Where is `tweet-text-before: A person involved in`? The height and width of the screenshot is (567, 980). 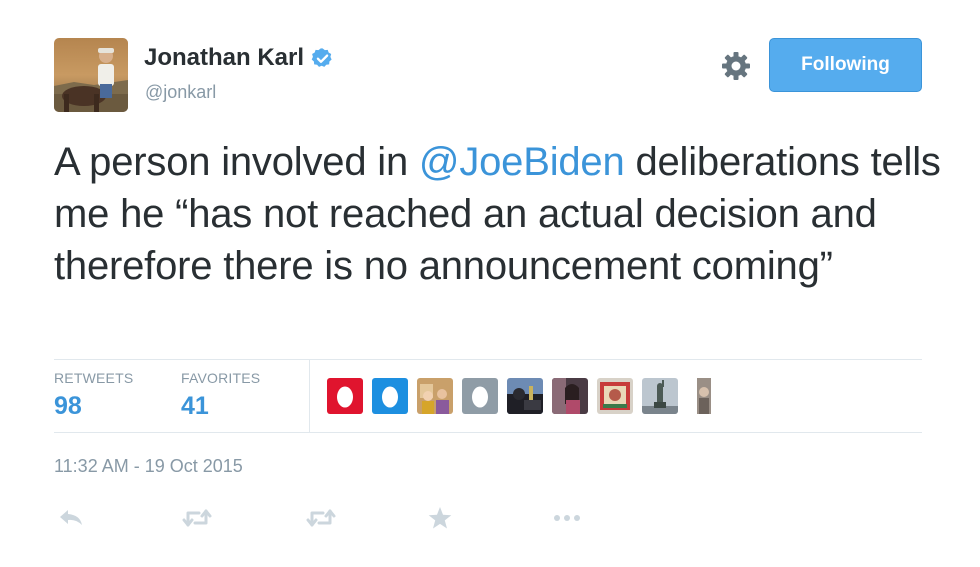 tweet-text-before: A person involved in is located at coordinates (236, 162).